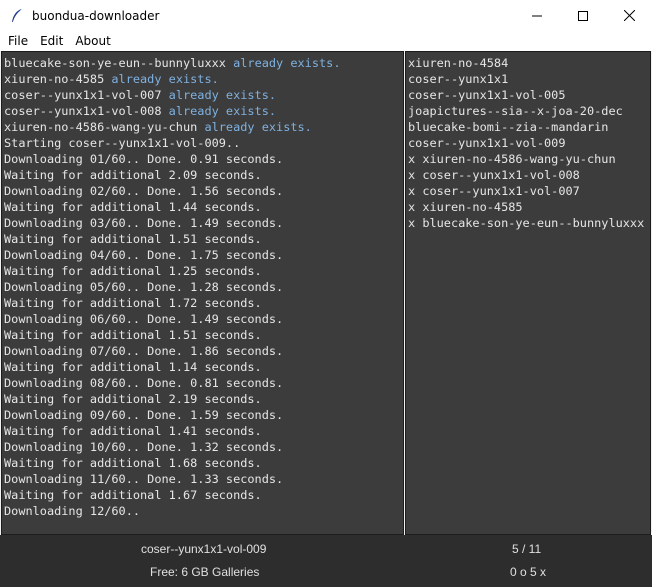  What do you see at coordinates (144, 383) in the screenshot?
I see `log-line-text: Downloading 08/60.. Done. 0.81 seconds.` at bounding box center [144, 383].